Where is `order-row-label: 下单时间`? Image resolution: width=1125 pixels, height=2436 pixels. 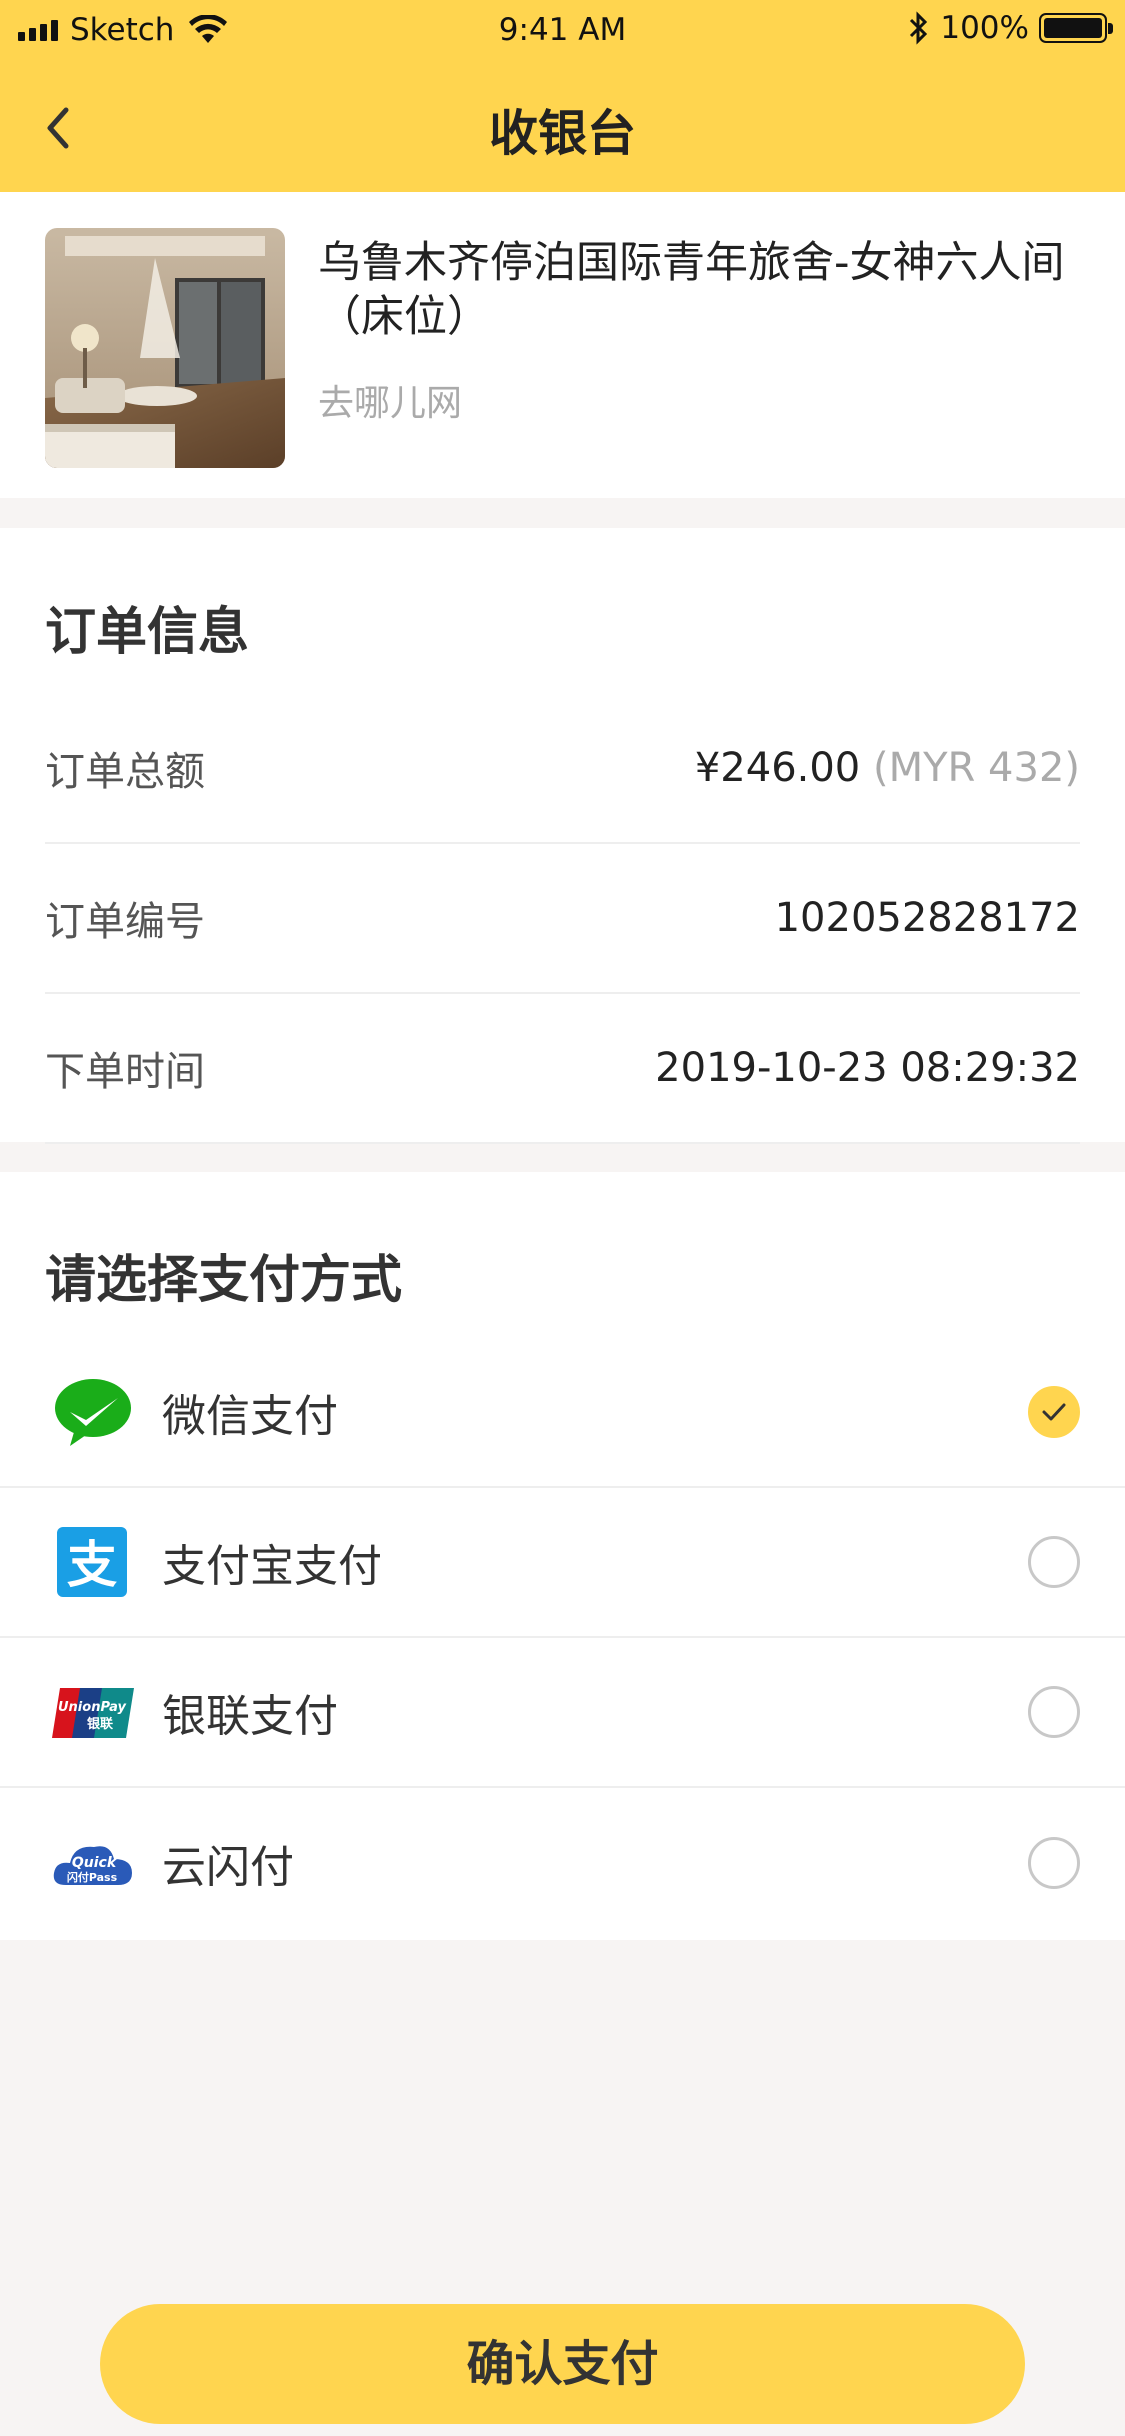
order-row-label: 下单时间 is located at coordinates (125, 1072).